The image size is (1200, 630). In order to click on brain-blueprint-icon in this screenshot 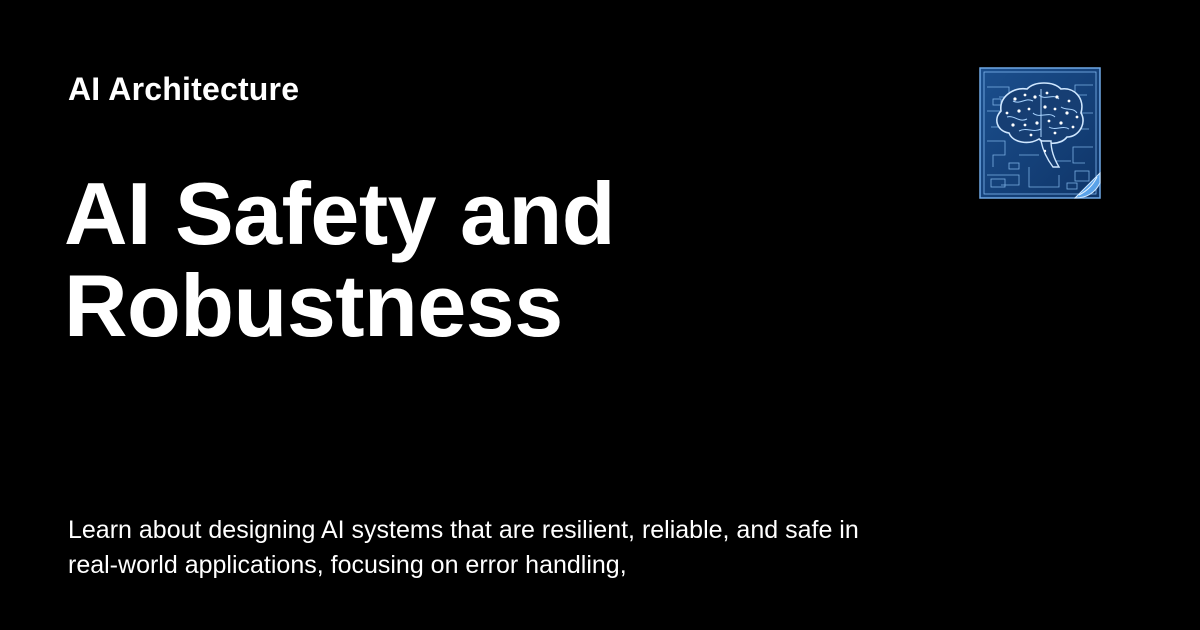, I will do `click(1041, 134)`.